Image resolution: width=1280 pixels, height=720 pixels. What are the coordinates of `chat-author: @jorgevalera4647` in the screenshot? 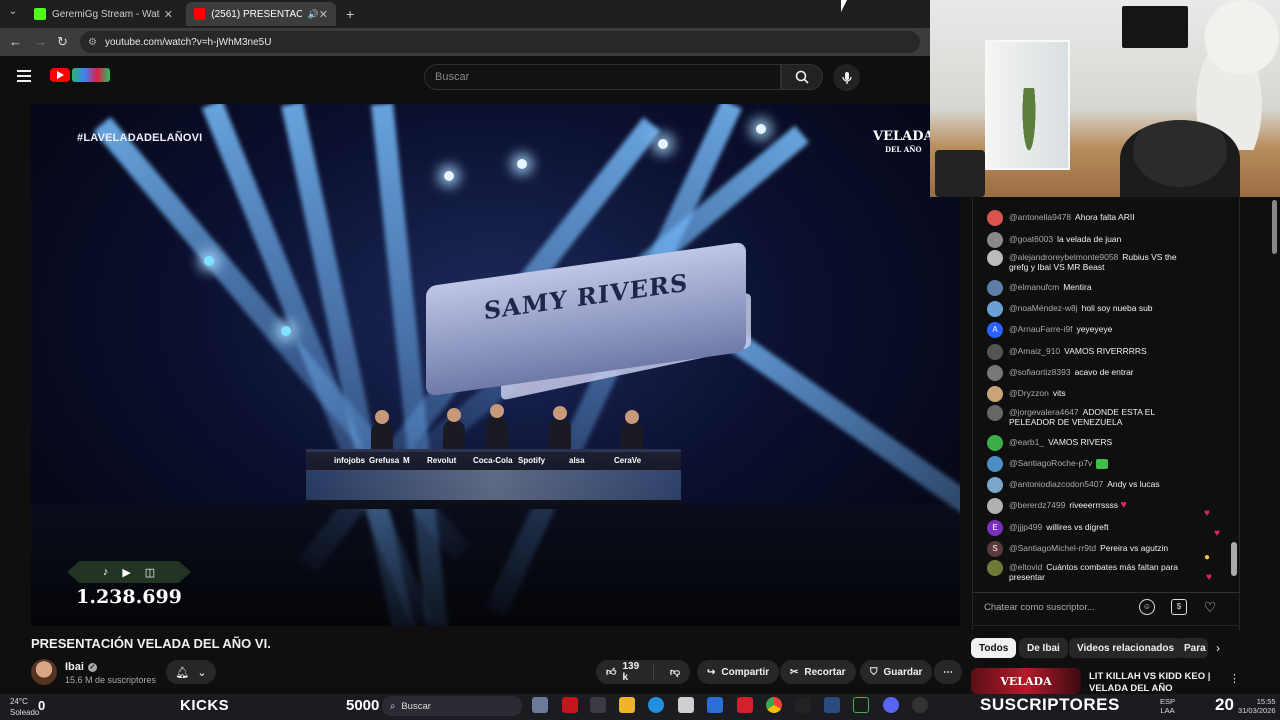 It's located at (1044, 412).